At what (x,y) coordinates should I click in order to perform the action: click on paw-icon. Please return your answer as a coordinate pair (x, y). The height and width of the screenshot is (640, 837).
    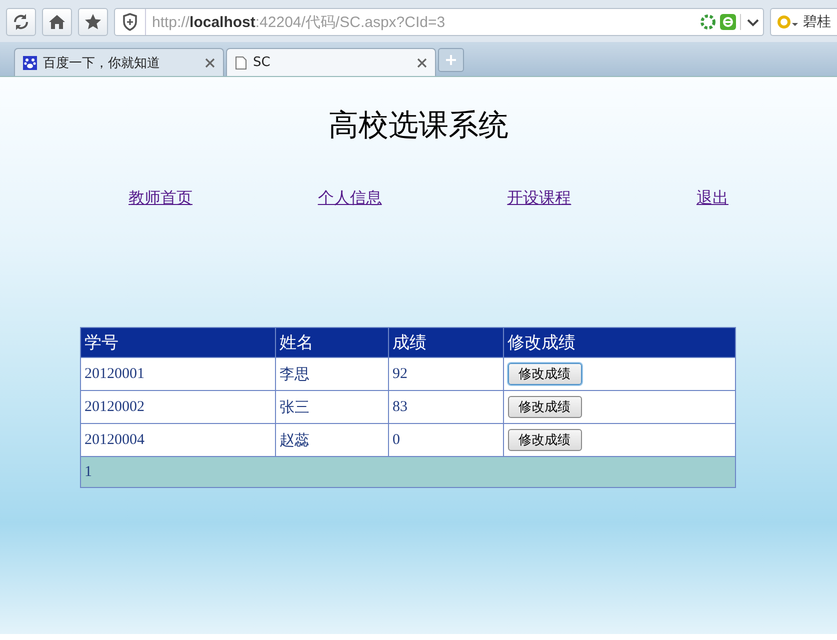
    Looking at the image, I should click on (30, 63).